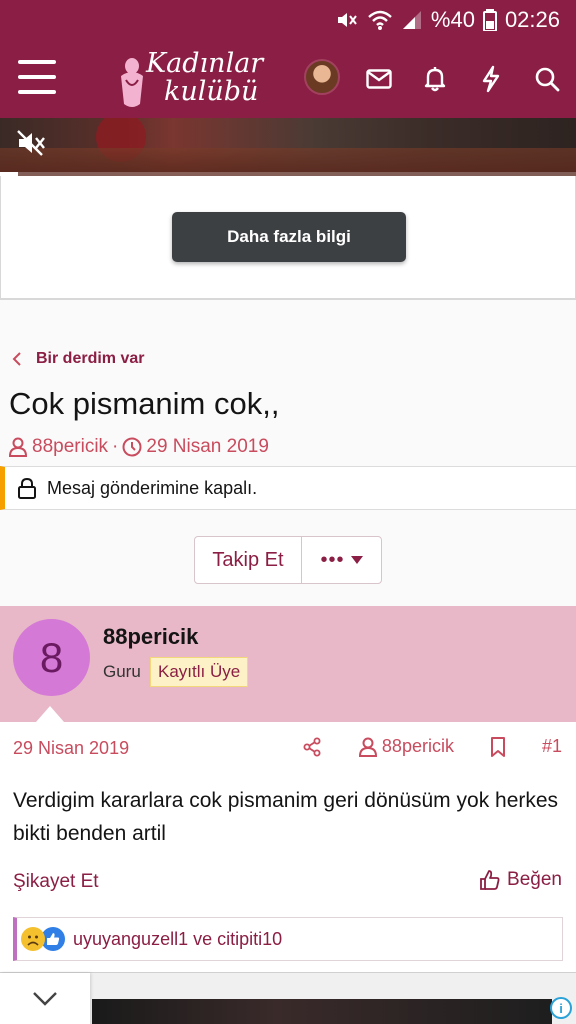 Image resolution: width=576 pixels, height=1024 pixels. Describe the element at coordinates (561, 1008) in the screenshot. I see `adchoices-icon: i` at that location.